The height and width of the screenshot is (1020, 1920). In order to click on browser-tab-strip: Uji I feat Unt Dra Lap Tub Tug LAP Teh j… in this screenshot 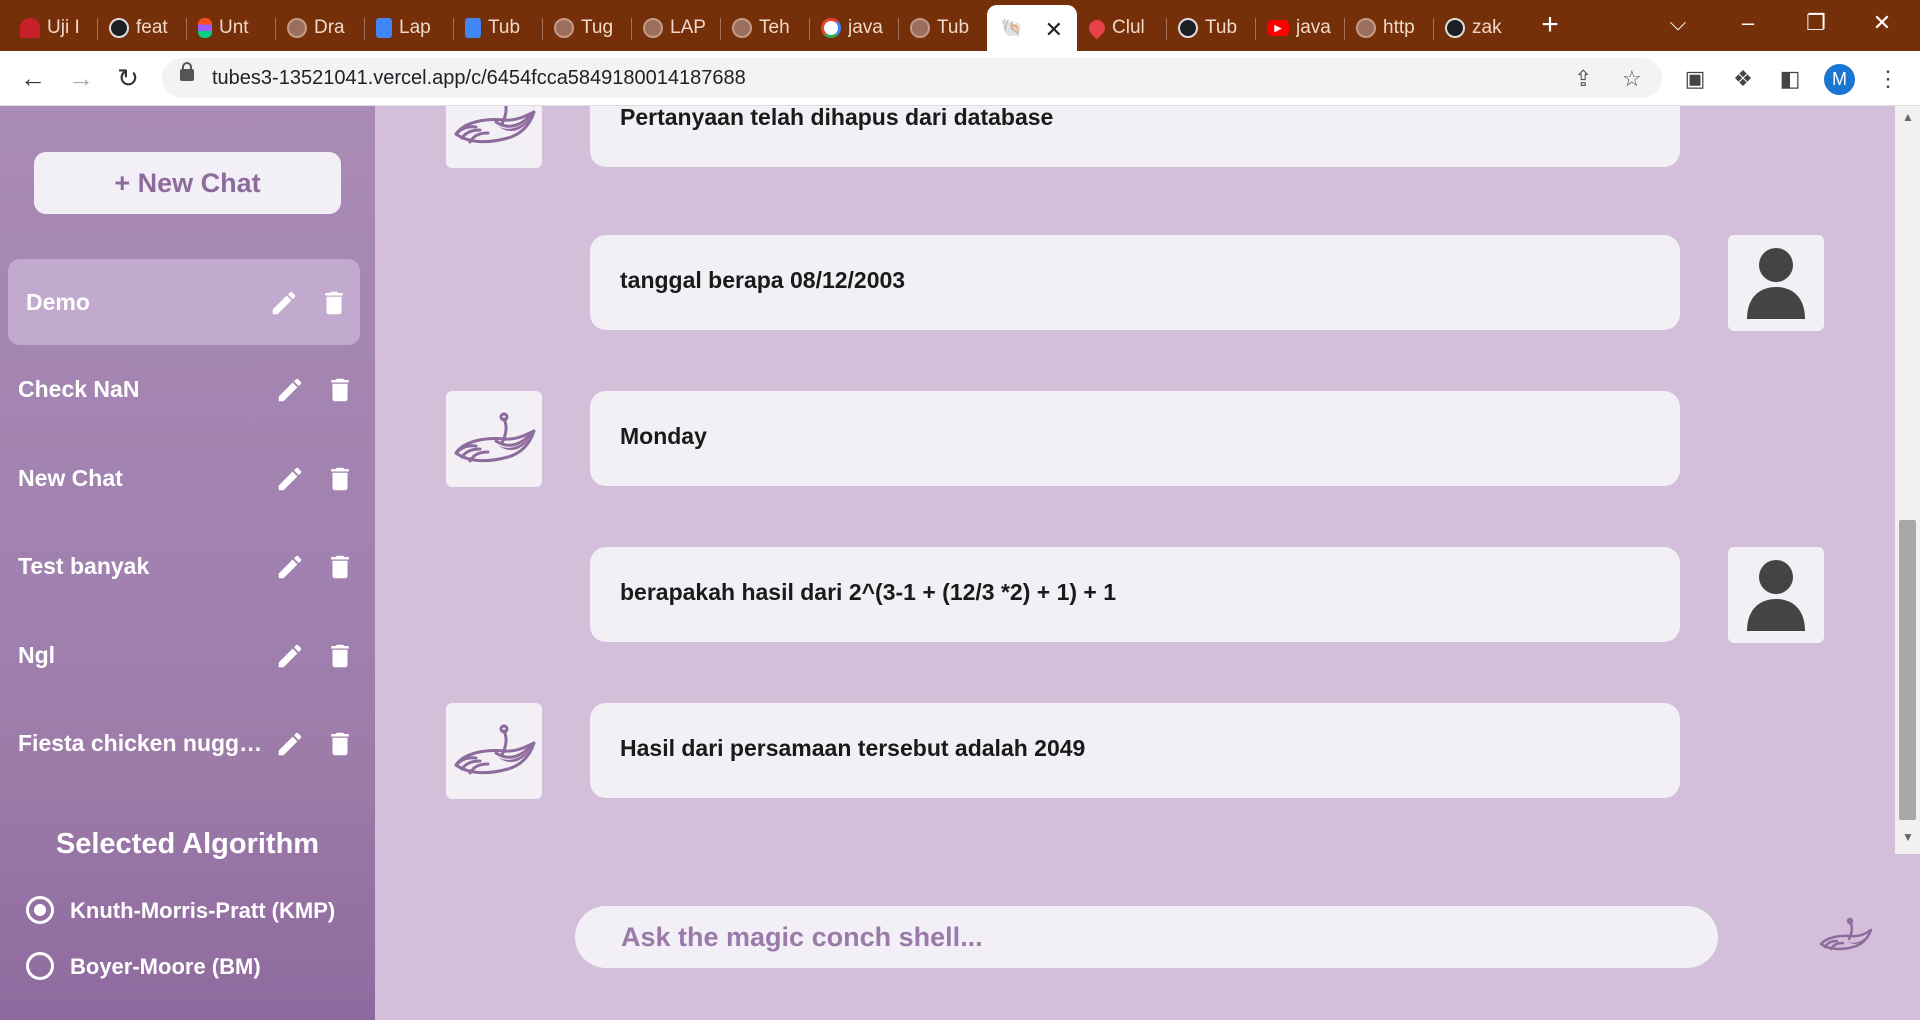, I will do `click(960, 25)`.